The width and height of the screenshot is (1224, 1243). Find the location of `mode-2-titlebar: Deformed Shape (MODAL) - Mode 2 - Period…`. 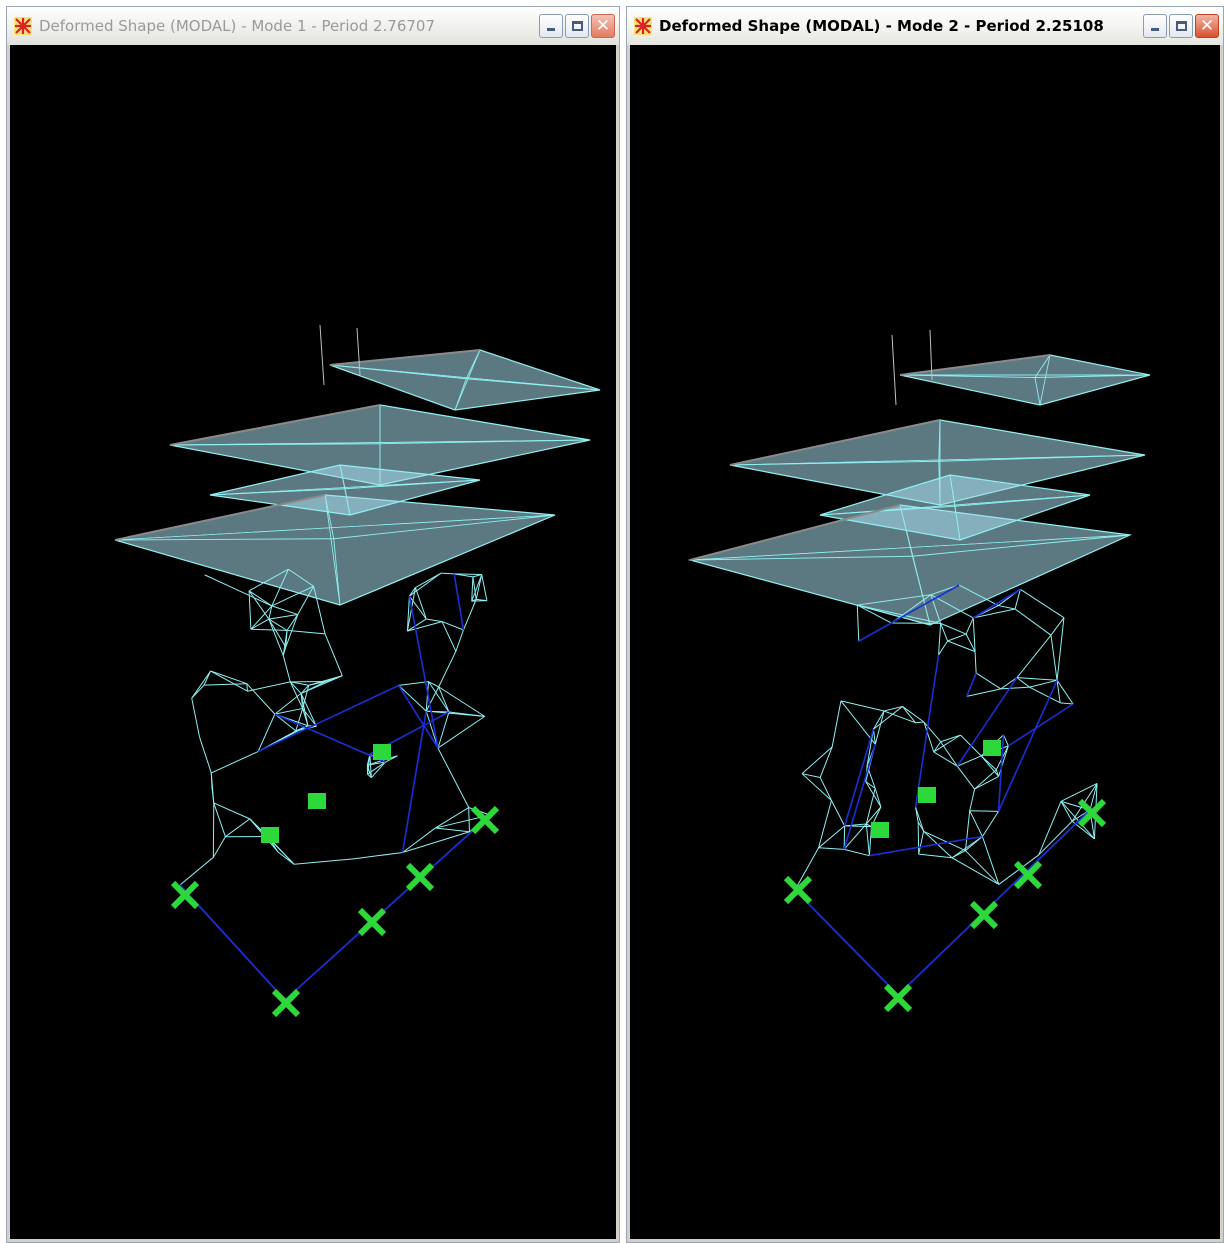

mode-2-titlebar: Deformed Shape (MODAL) - Mode 2 - Period… is located at coordinates (925, 26).